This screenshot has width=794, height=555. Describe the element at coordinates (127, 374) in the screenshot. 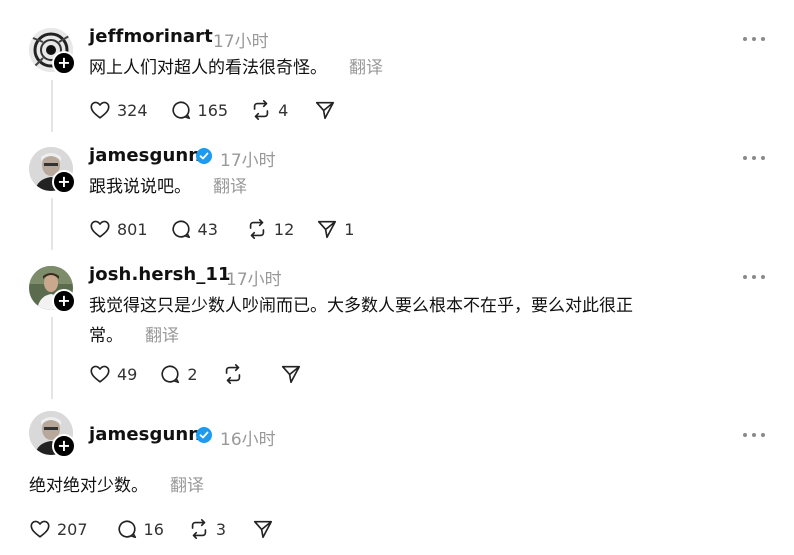

I see `like-count: 49` at that location.